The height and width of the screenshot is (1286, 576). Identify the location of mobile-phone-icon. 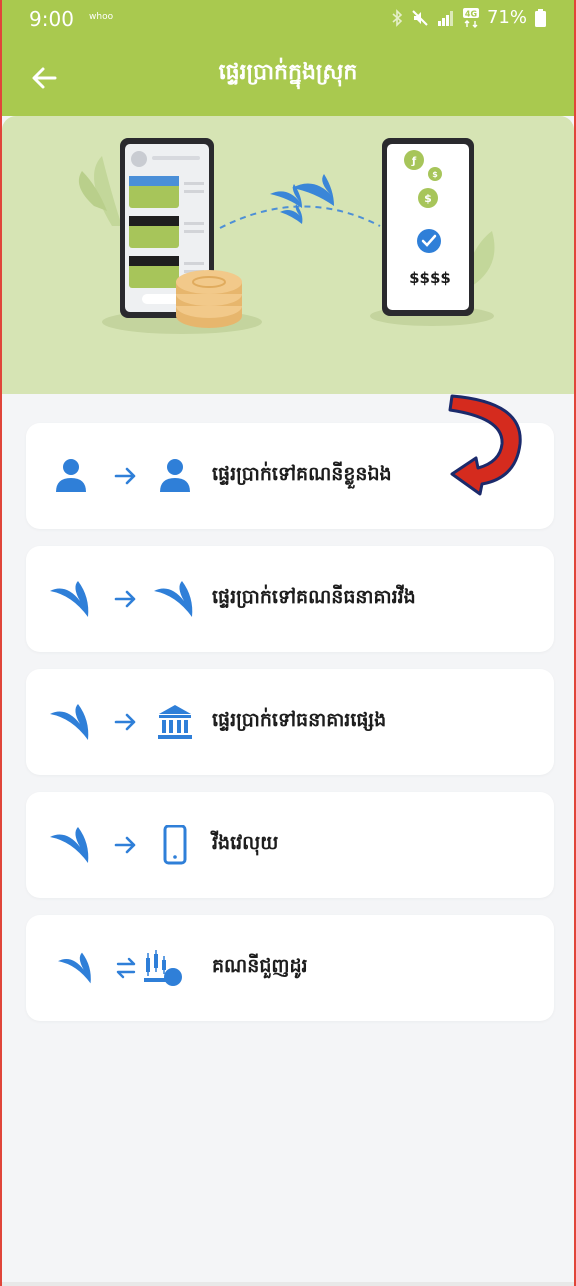
(175, 845).